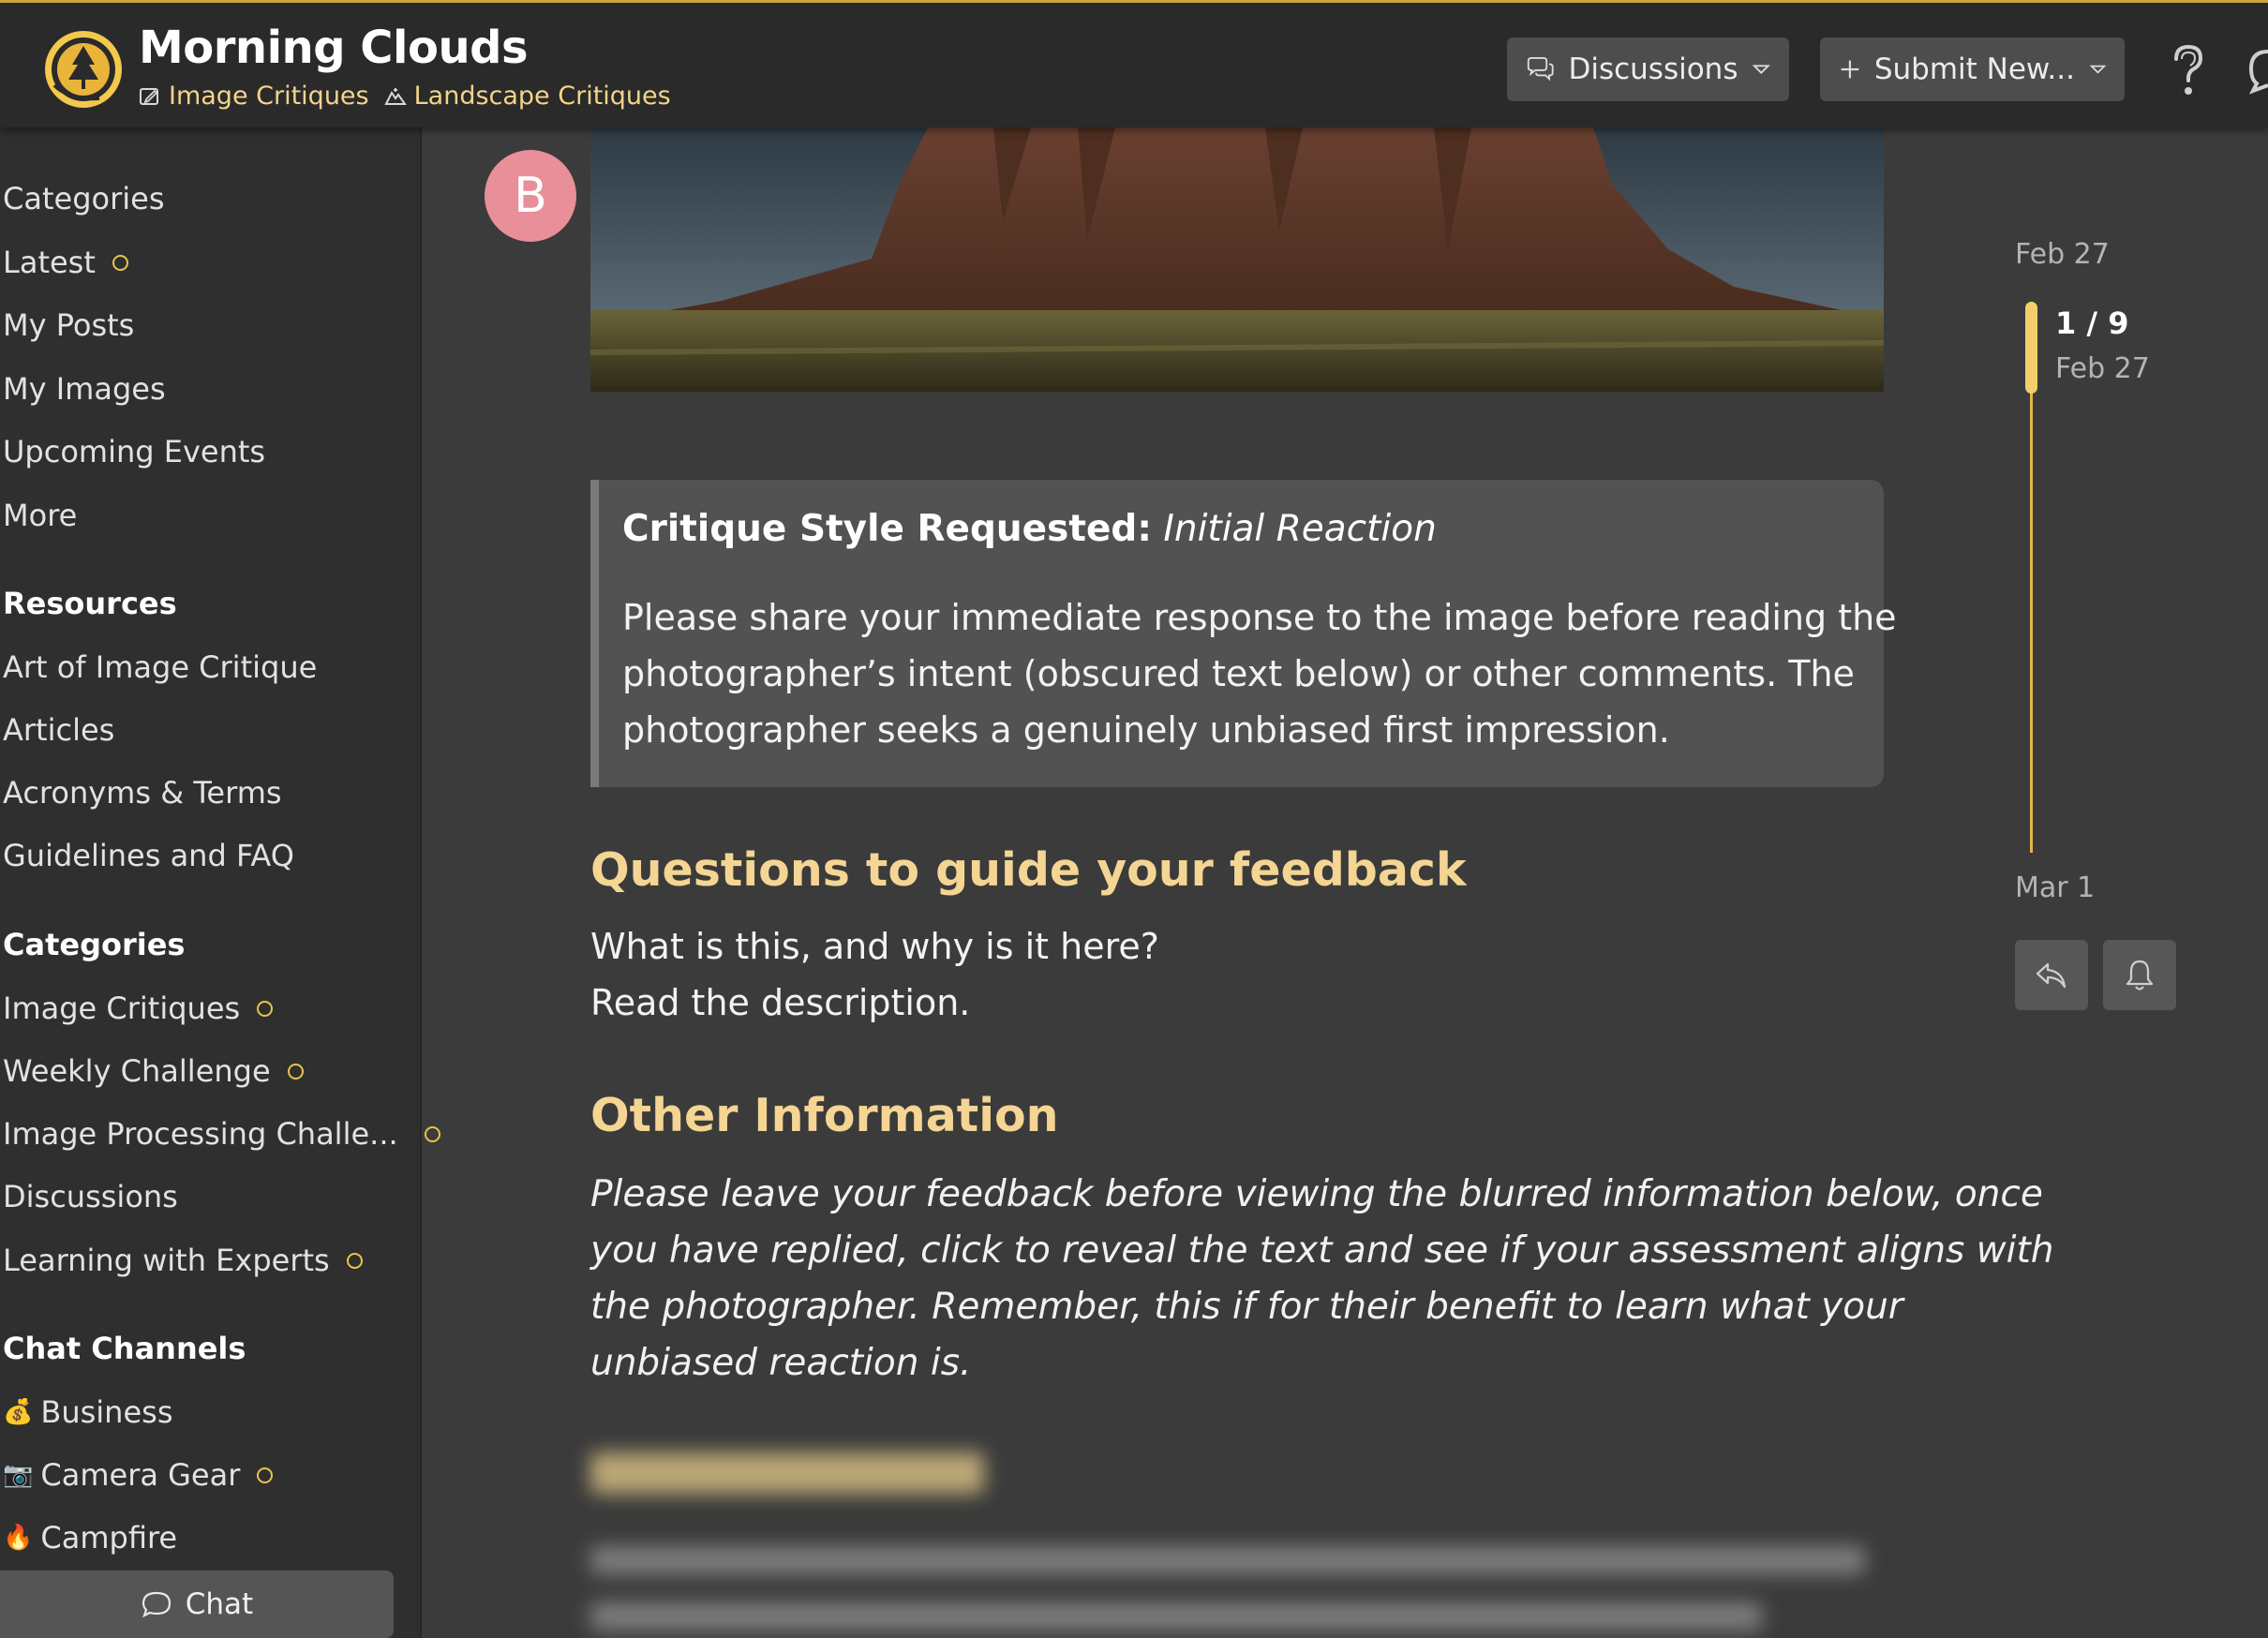  I want to click on chat-button-label: Chat, so click(220, 1604).